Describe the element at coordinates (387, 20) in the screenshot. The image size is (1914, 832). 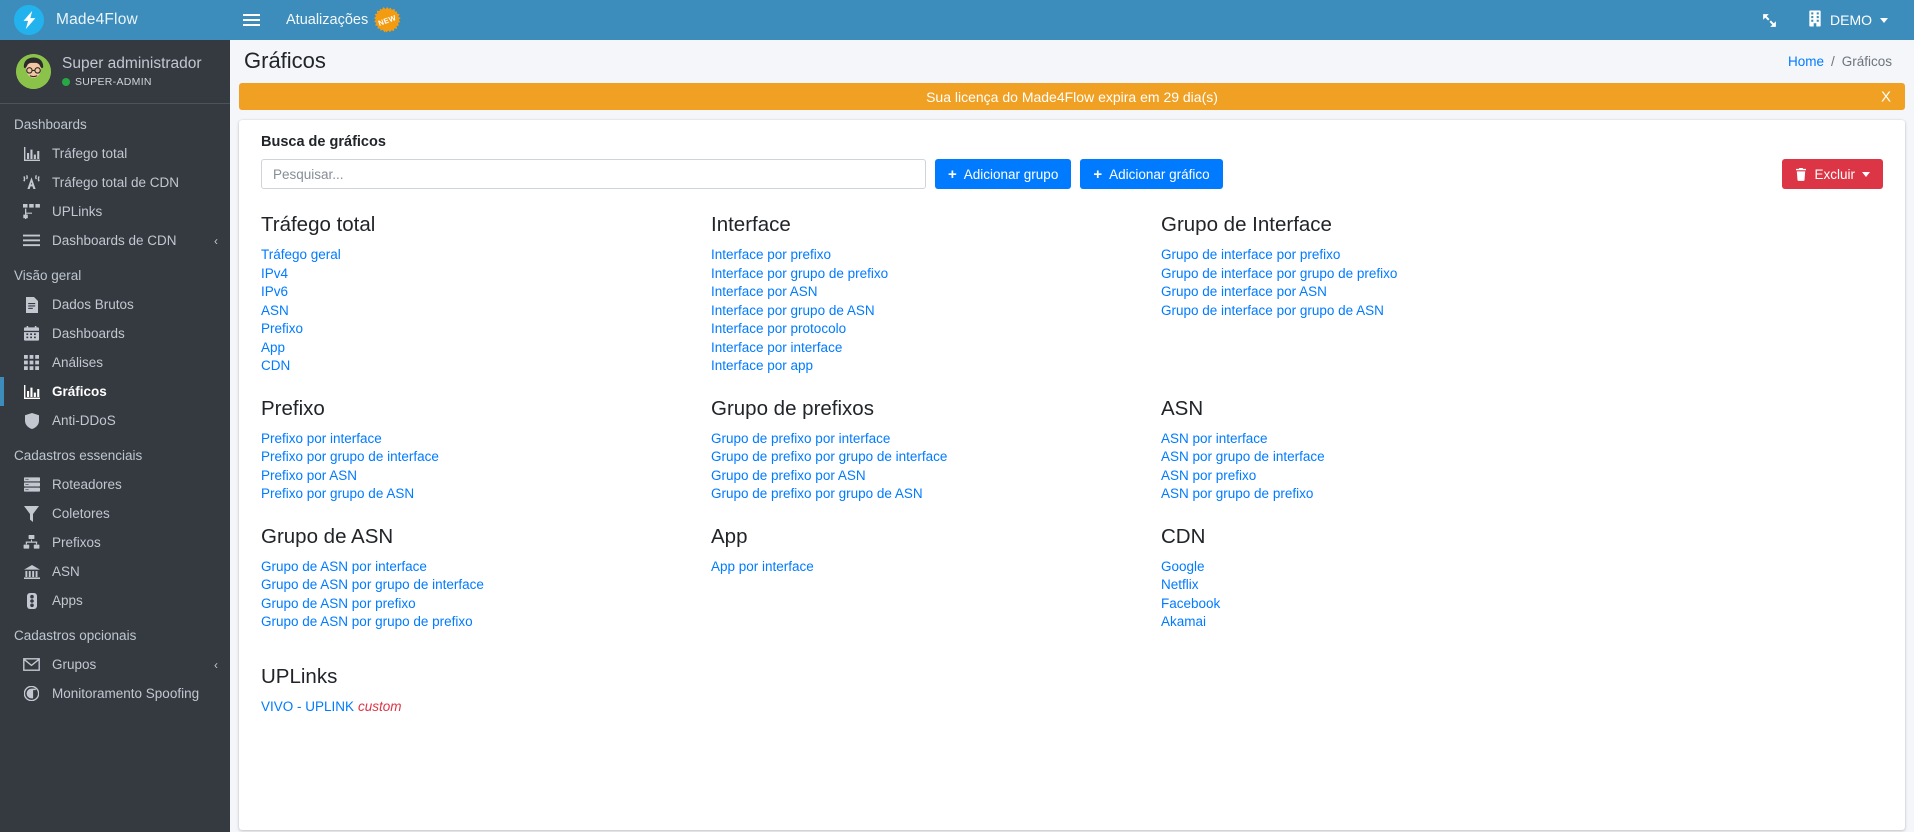
I see `new-badge-icon: NEW` at that location.